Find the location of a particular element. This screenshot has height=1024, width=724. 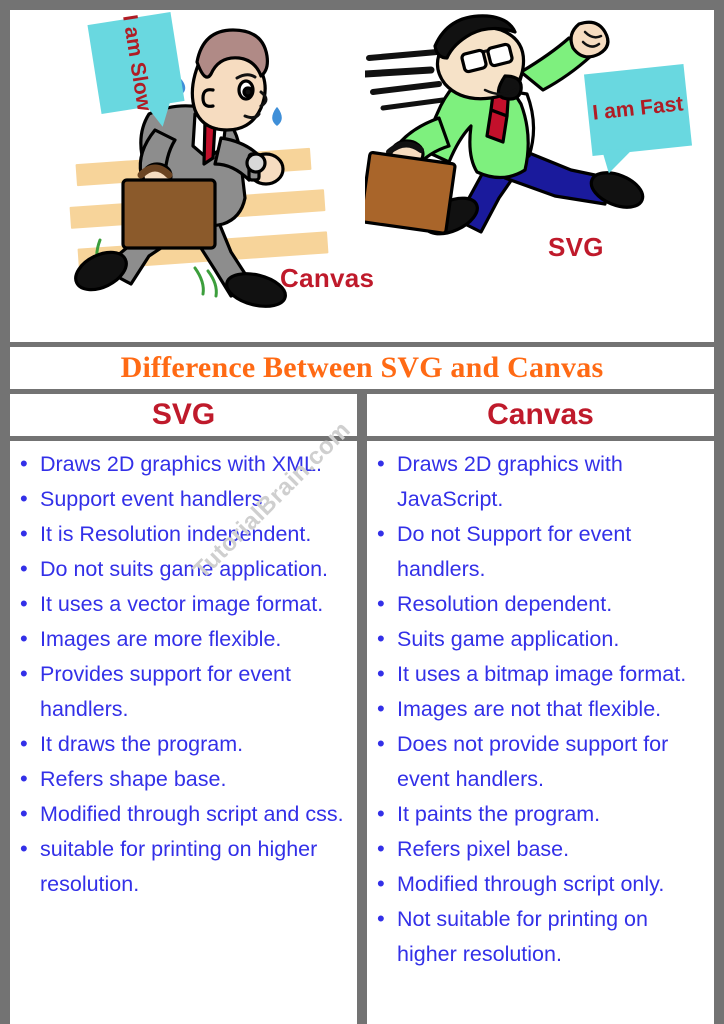

list-item: Images are more flexible. is located at coordinates (182, 639).